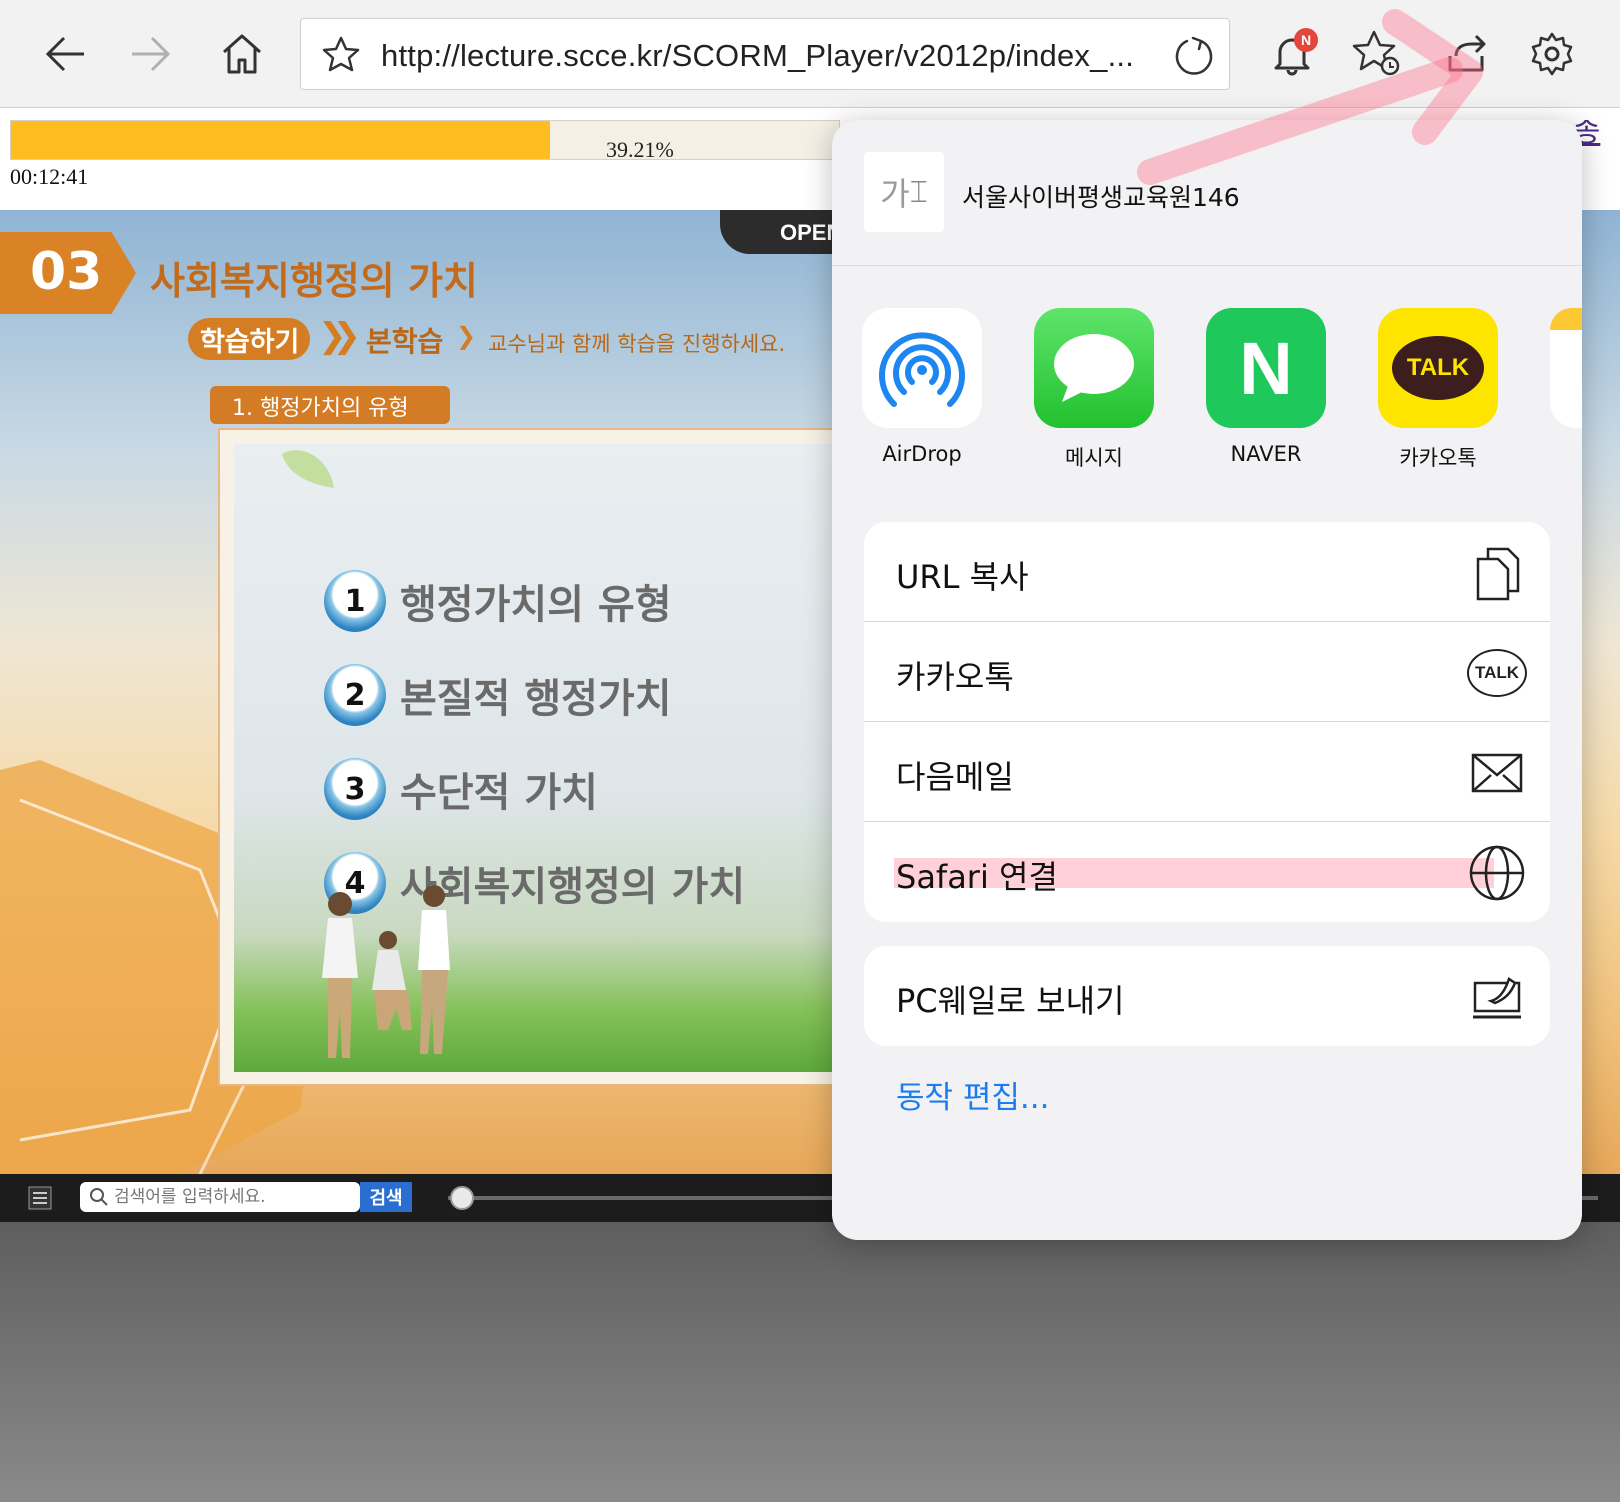  Describe the element at coordinates (1207, 672) in the screenshot. I see `kakaotalk-action: 카카오톡 TALK` at that location.